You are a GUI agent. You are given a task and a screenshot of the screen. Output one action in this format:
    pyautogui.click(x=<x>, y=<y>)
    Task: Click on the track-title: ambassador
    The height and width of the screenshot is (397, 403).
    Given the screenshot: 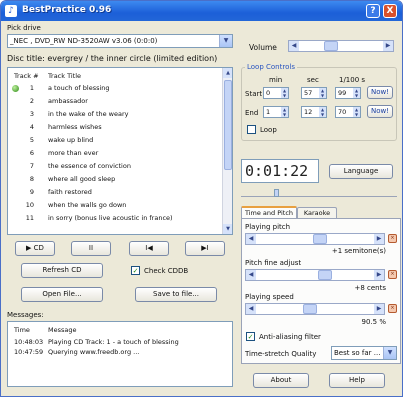 What is the action you would take?
    pyautogui.click(x=68, y=101)
    